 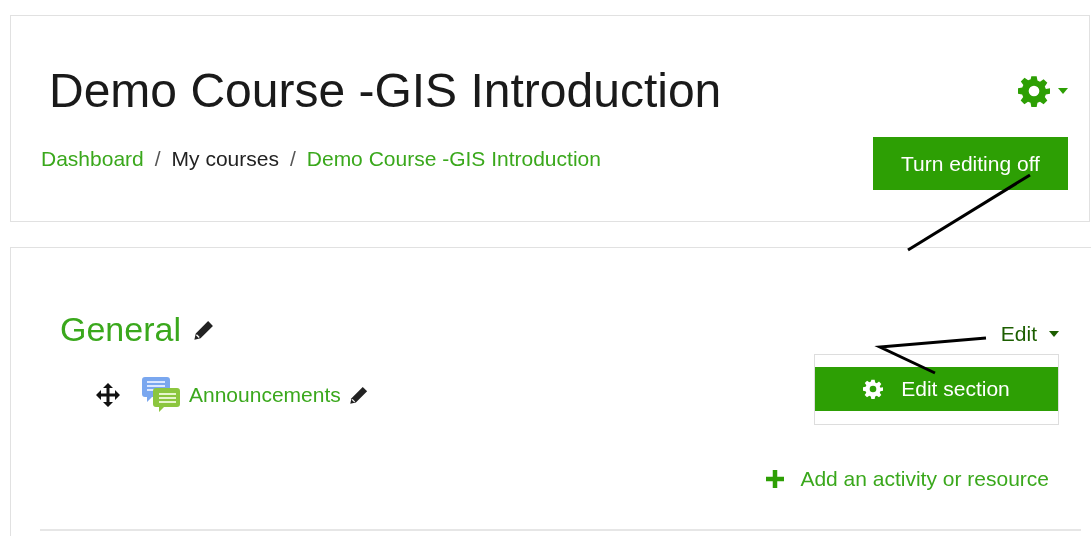 What do you see at coordinates (385, 91) in the screenshot?
I see `course-title: Demo Course -GIS Introduction` at bounding box center [385, 91].